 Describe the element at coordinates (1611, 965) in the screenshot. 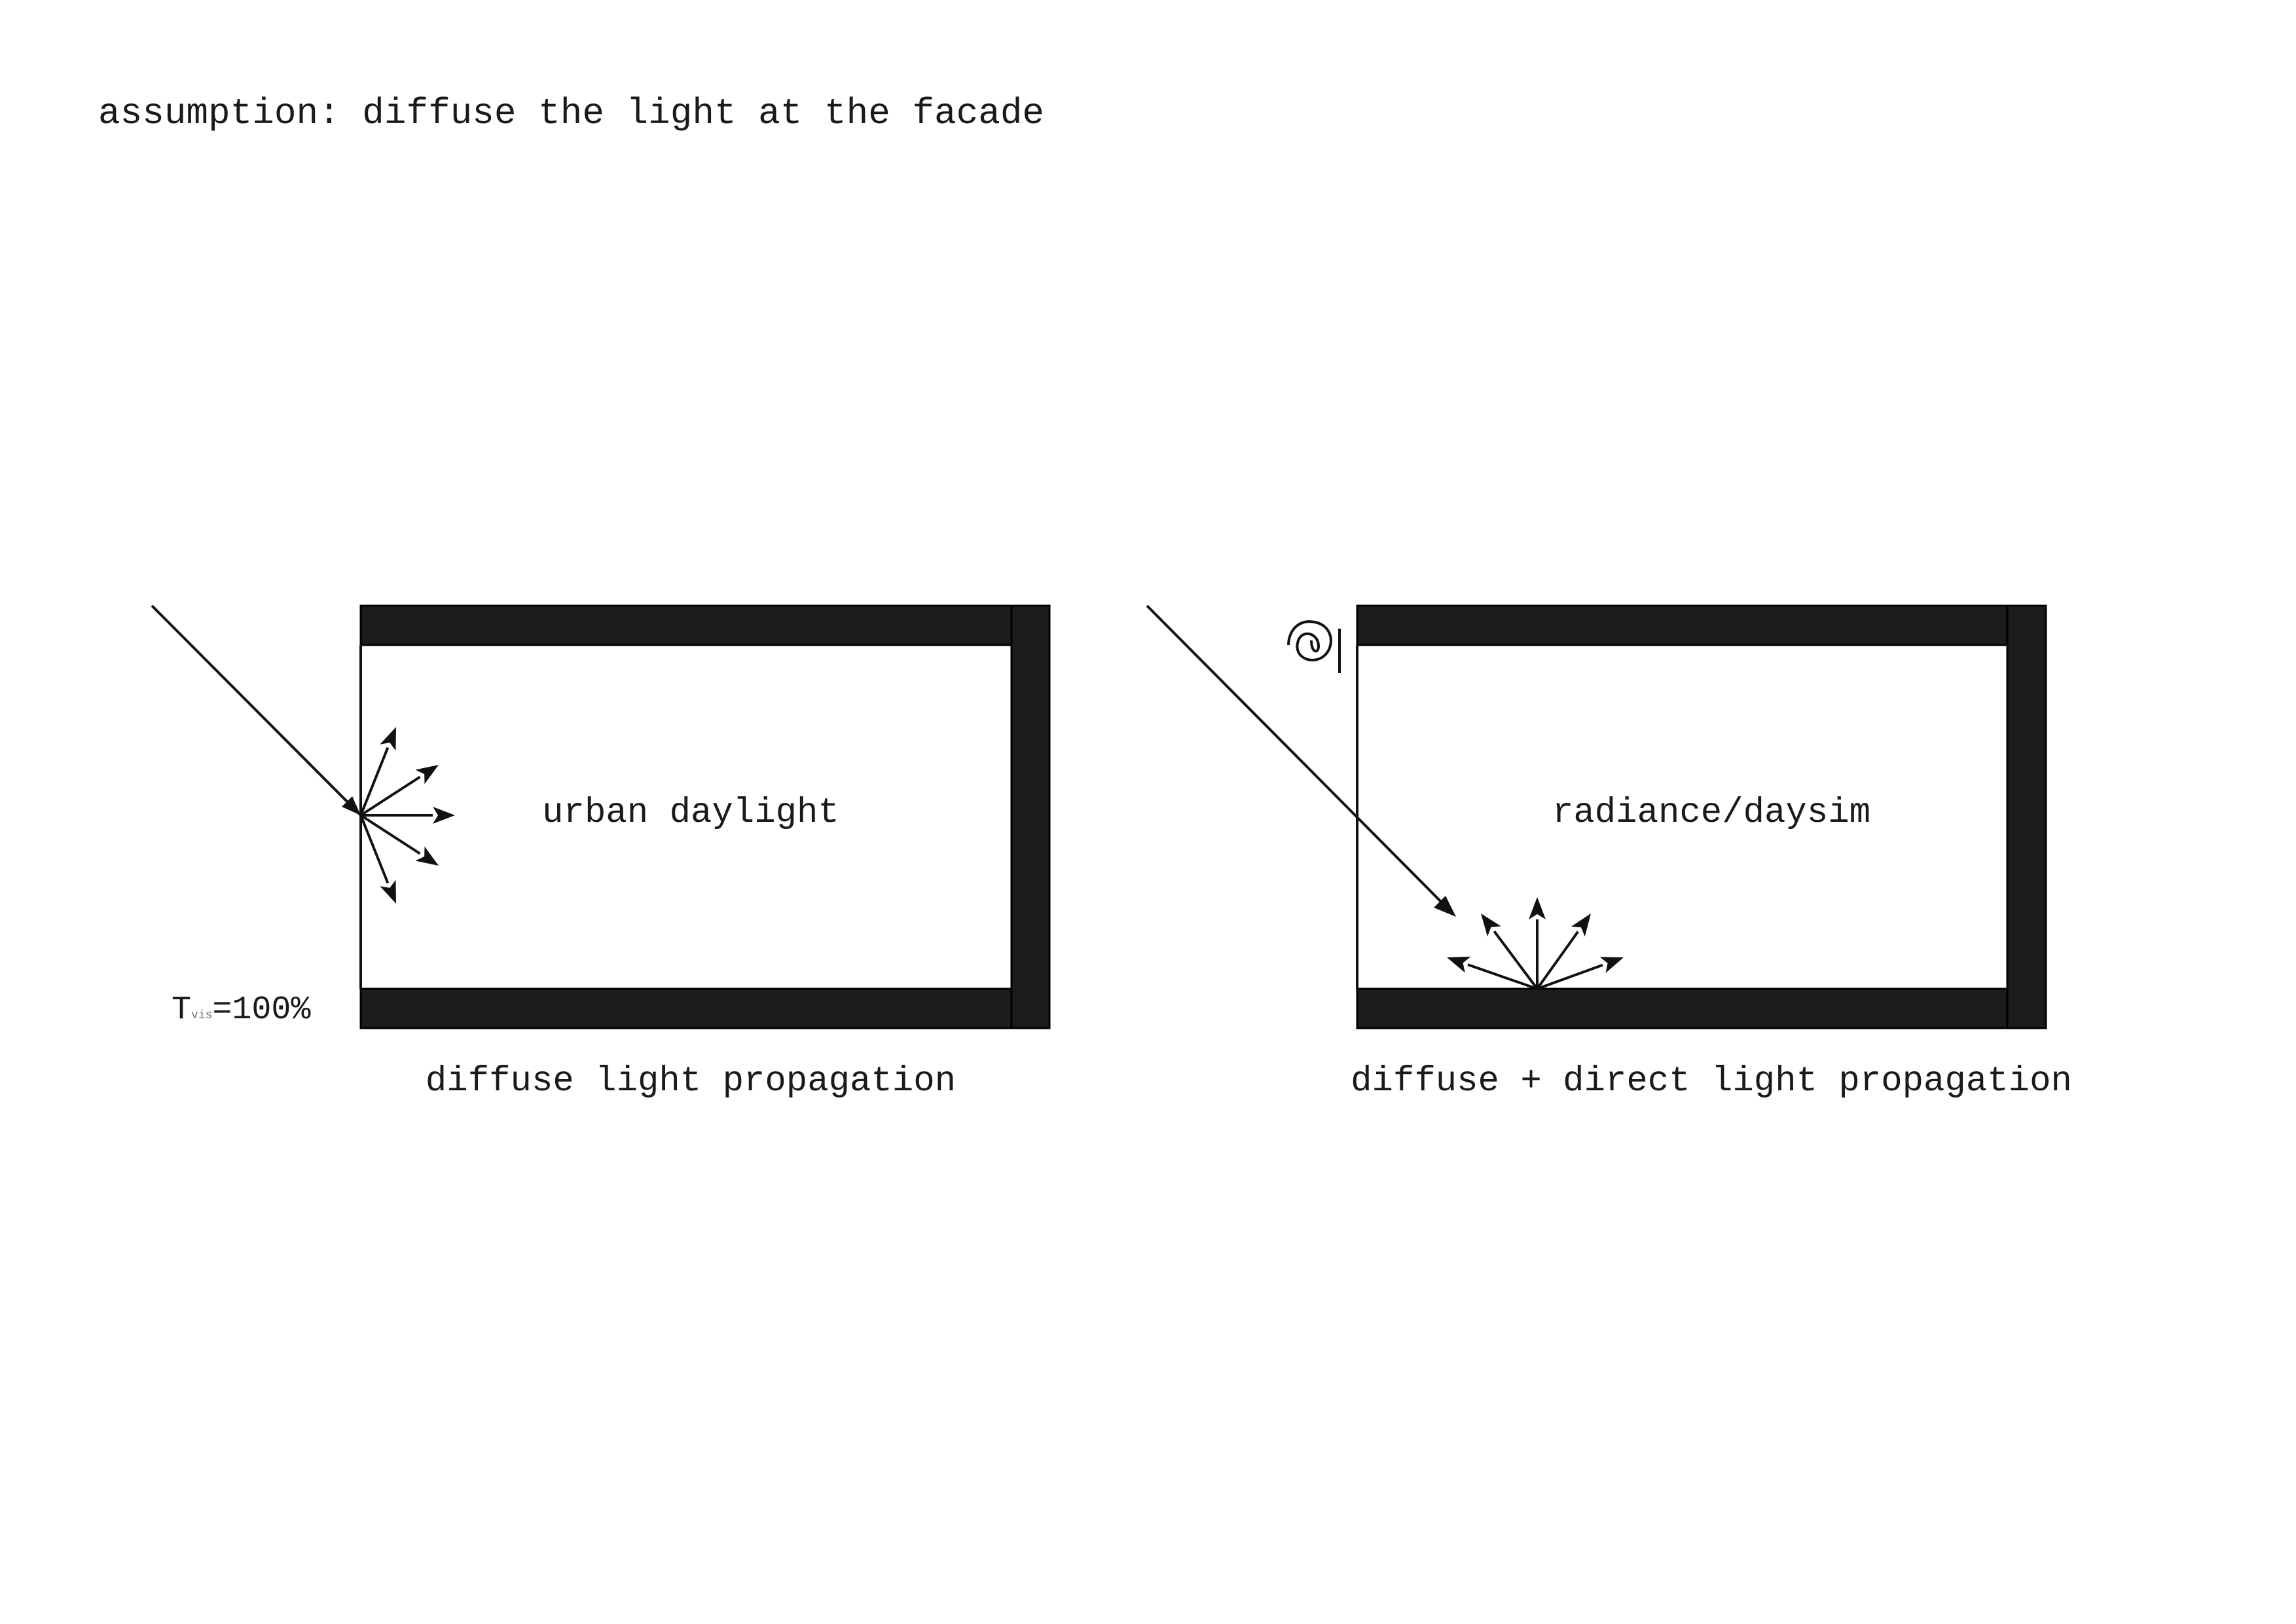

I see `right-scatter-arrow-5-head` at that location.